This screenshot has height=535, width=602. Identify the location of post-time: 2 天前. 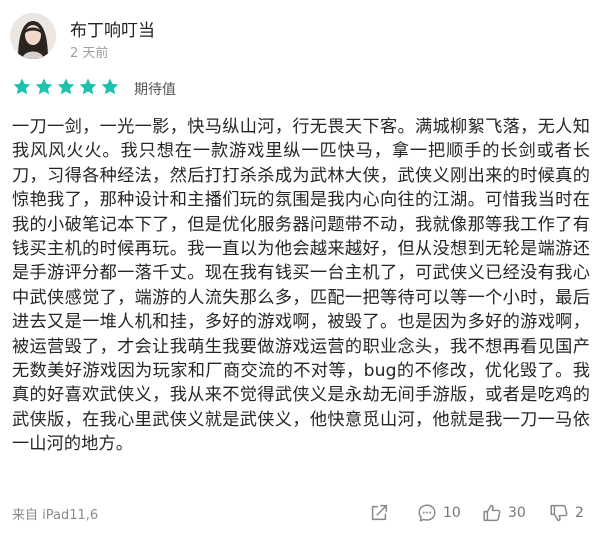
(89, 53).